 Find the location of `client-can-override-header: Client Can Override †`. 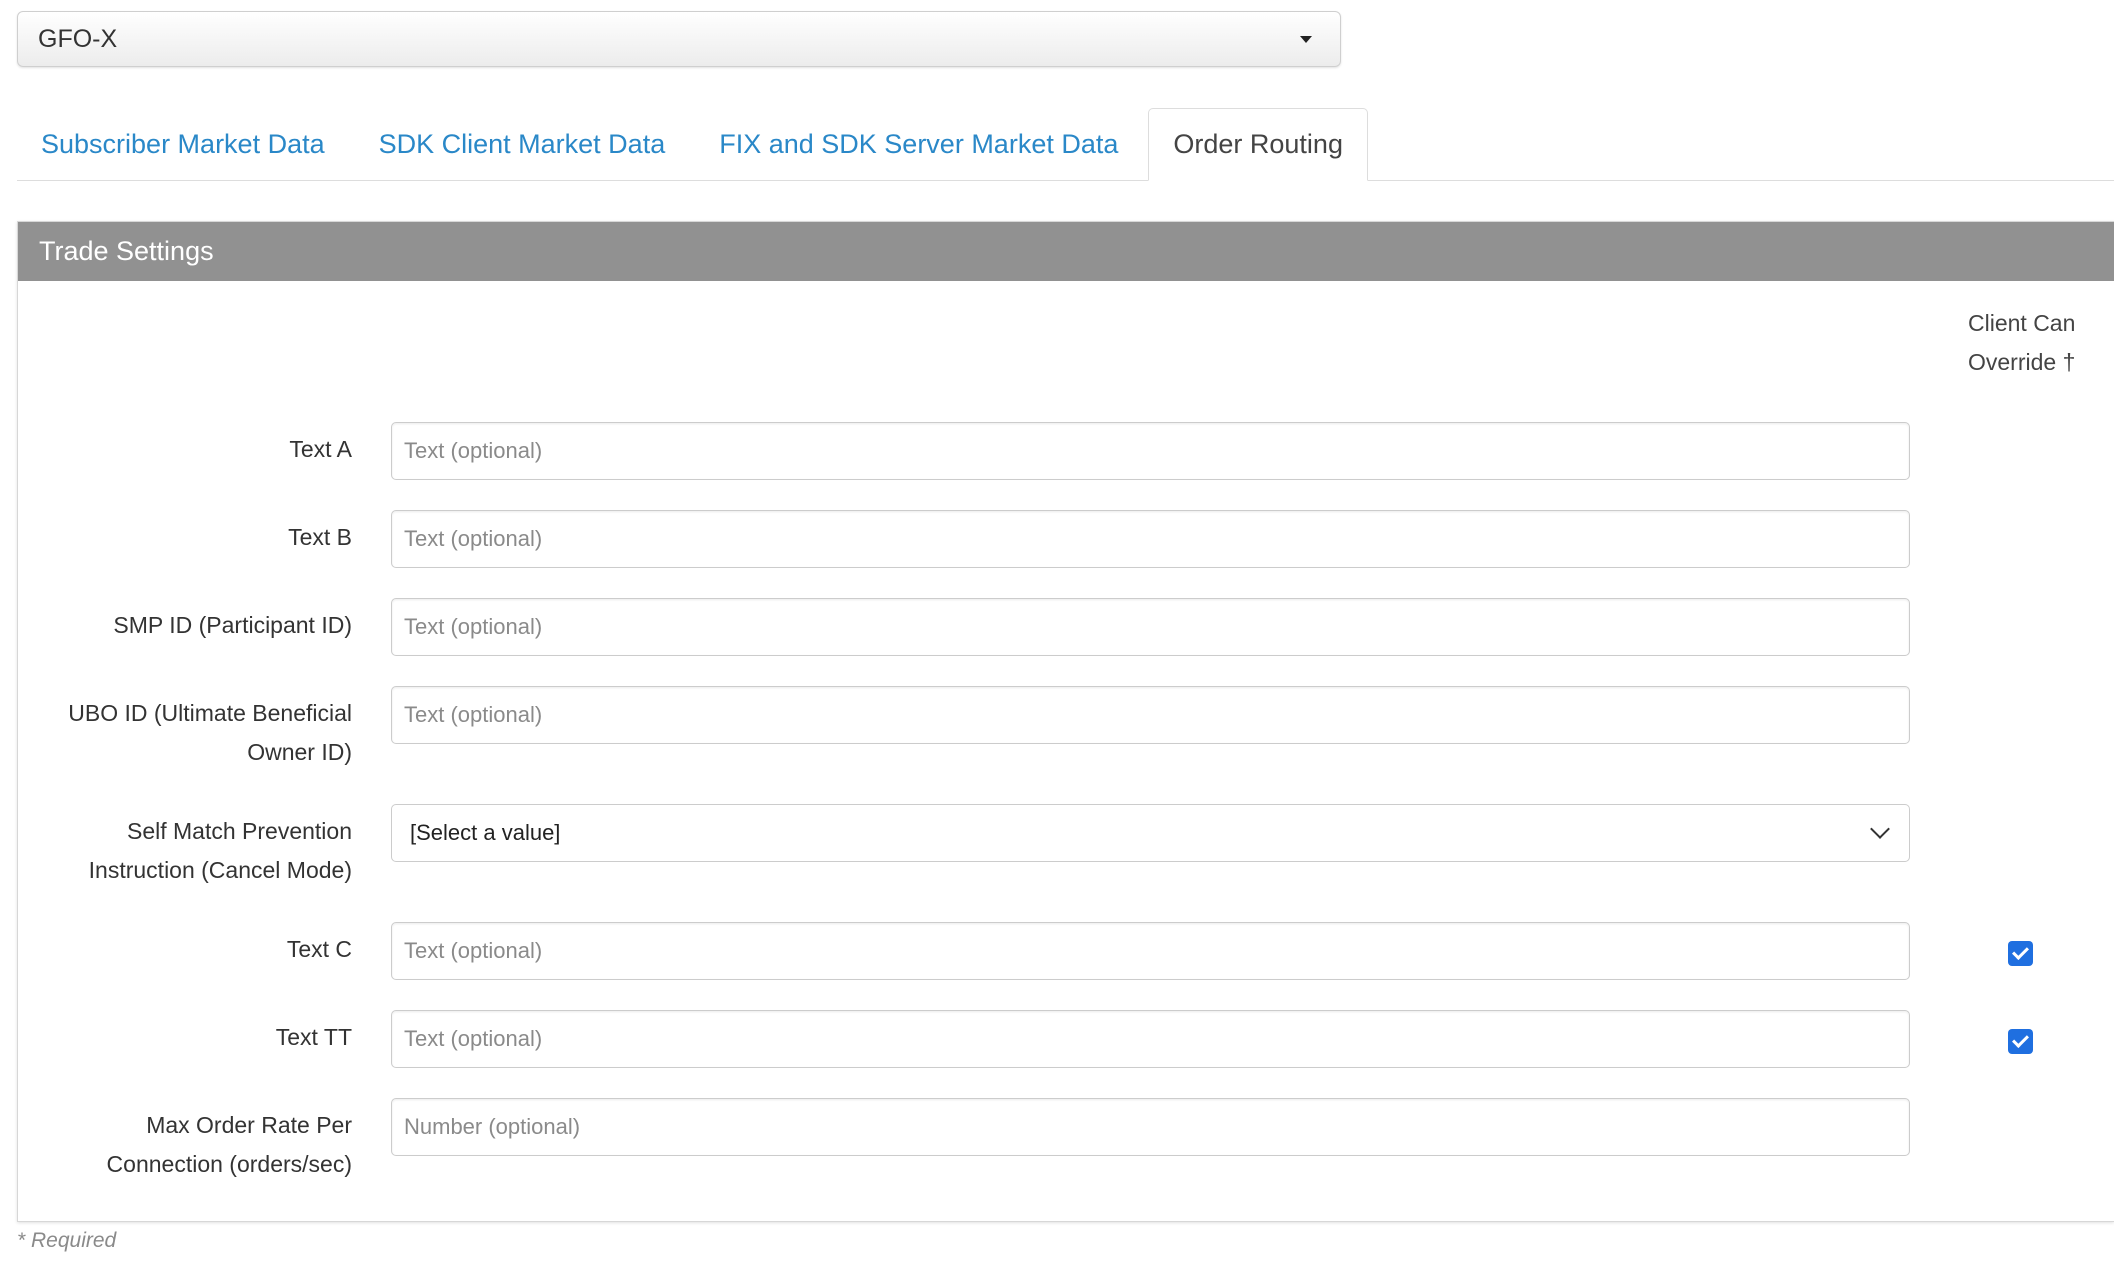

client-can-override-header: Client Can Override † is located at coordinates (2038, 343).